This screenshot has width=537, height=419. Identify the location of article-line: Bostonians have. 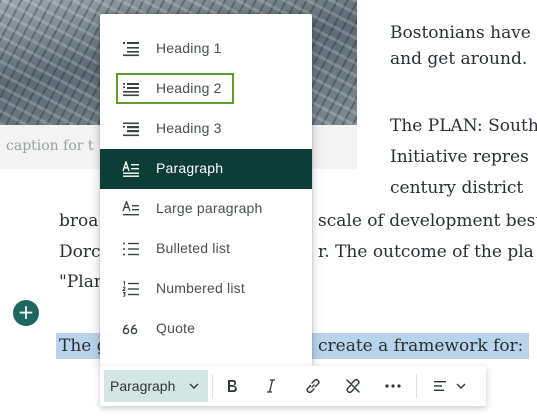
(460, 33).